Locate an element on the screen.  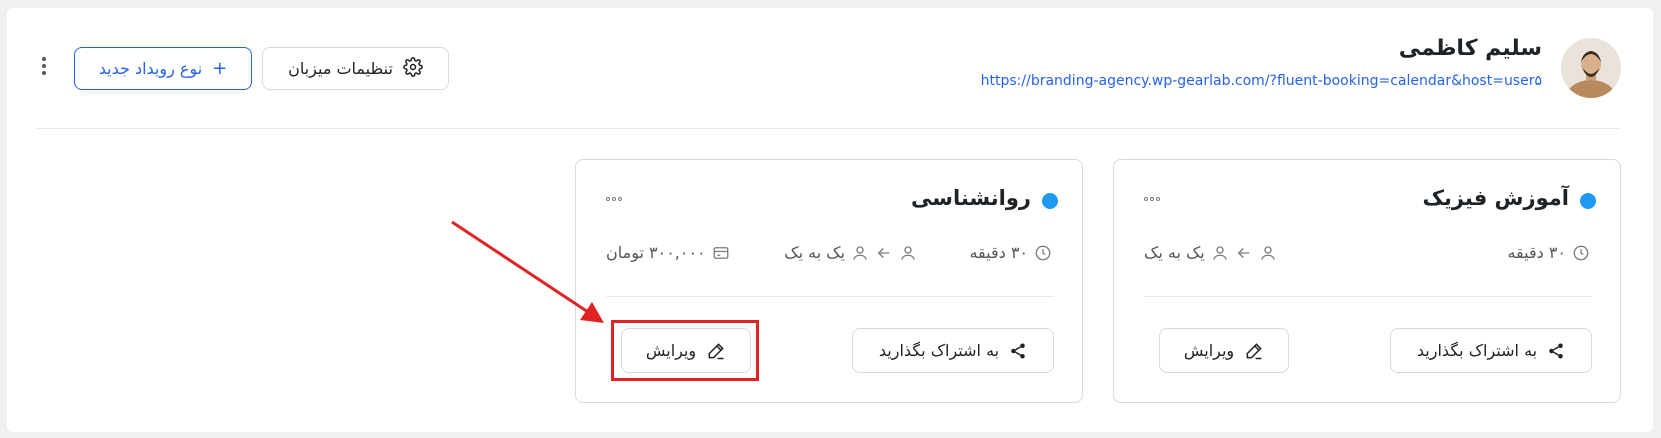
edit-button: ویرایش is located at coordinates (1224, 350).